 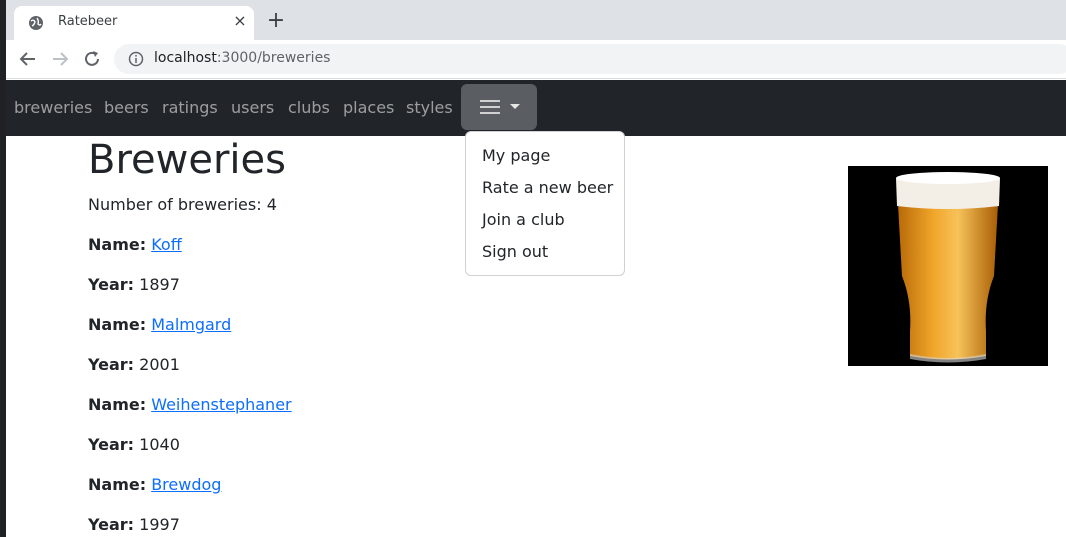 I want to click on brewery-name-row: Name: Koff, so click(x=135, y=244).